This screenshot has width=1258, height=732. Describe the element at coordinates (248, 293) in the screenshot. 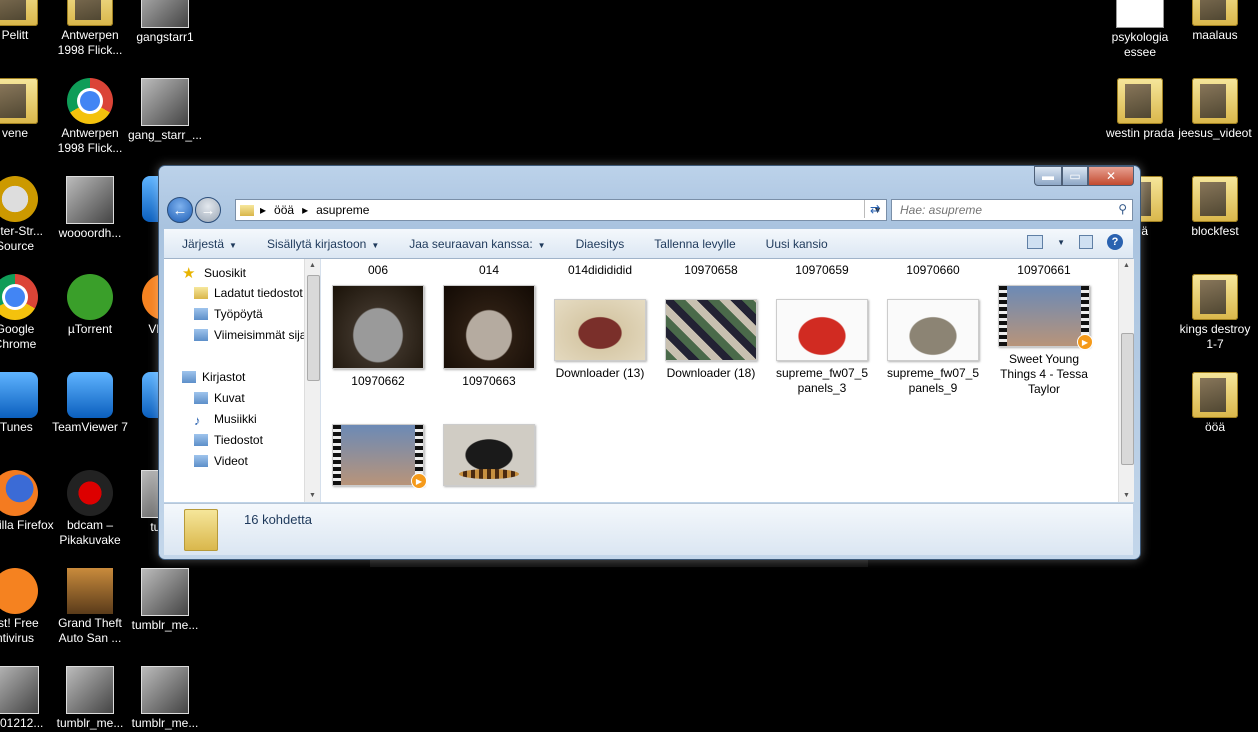

I see `nav-item-downloads: Ladatut tiedostot` at that location.